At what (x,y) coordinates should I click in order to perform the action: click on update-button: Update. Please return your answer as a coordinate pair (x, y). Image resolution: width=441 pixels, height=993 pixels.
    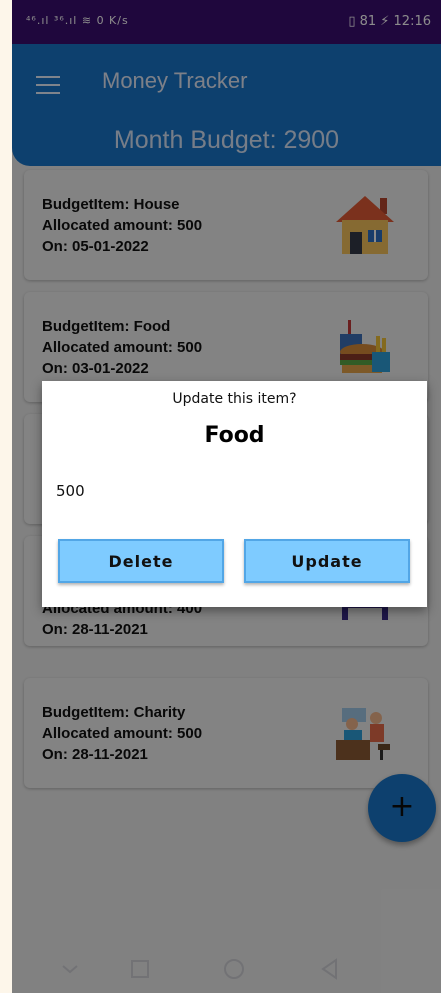
    Looking at the image, I should click on (327, 561).